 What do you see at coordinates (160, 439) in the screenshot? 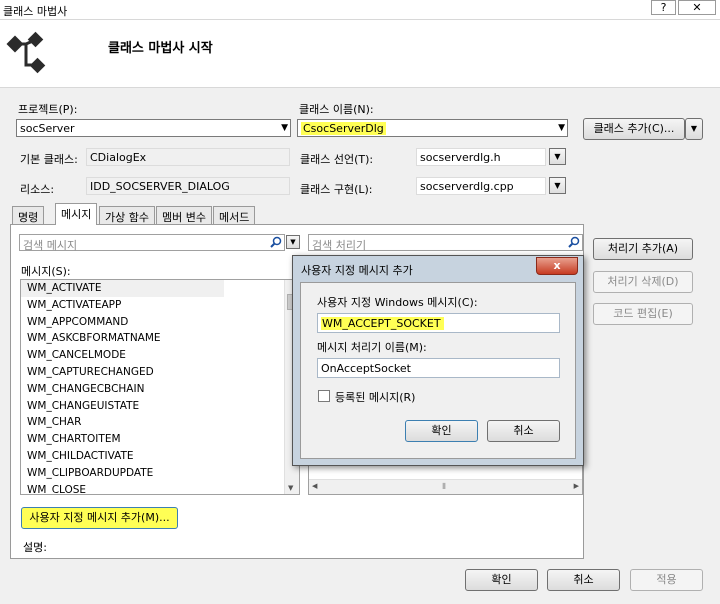
I see `list-item: WM_CHARTOITEM` at bounding box center [160, 439].